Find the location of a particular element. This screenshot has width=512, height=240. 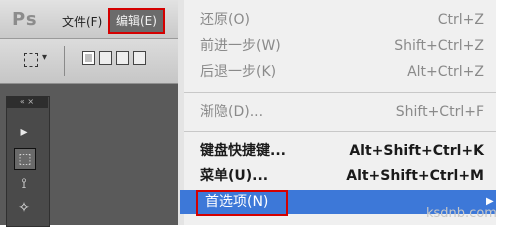

options-divider is located at coordinates (64, 61).